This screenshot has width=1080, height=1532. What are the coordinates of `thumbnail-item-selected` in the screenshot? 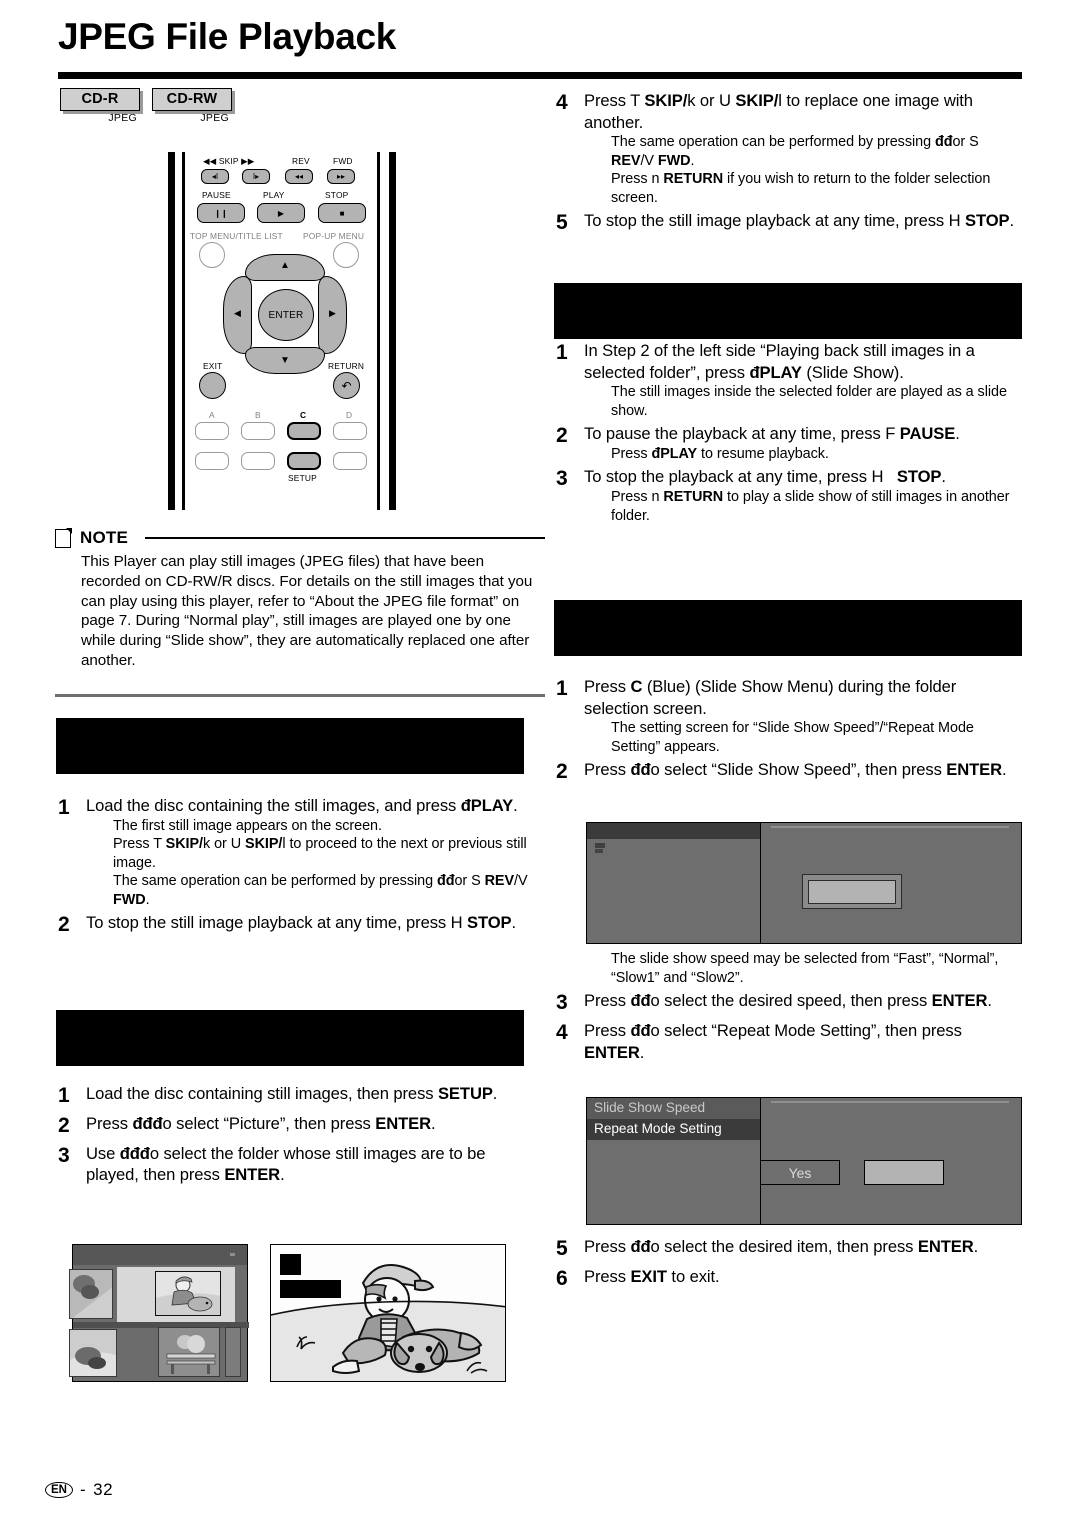 It's located at (188, 1293).